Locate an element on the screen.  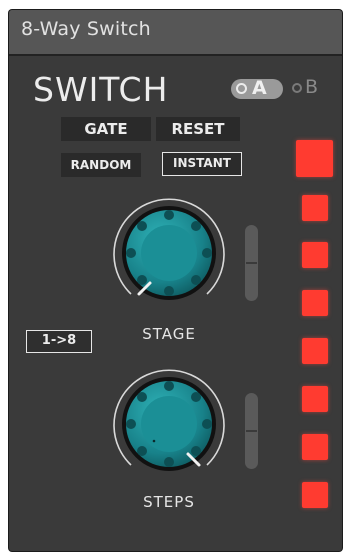
steps-cv-slider is located at coordinates (251, 431).